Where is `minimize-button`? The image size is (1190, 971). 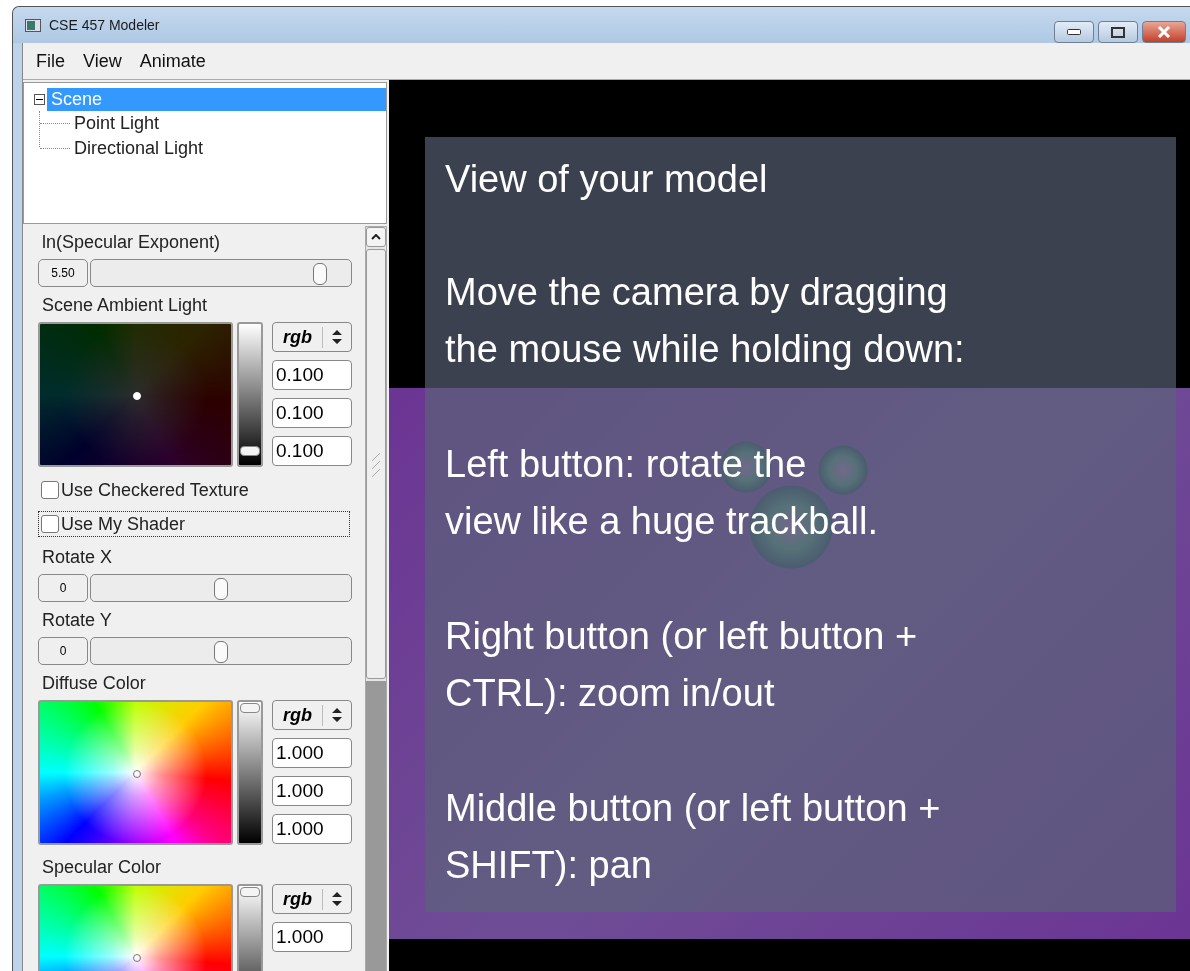 minimize-button is located at coordinates (1074, 32).